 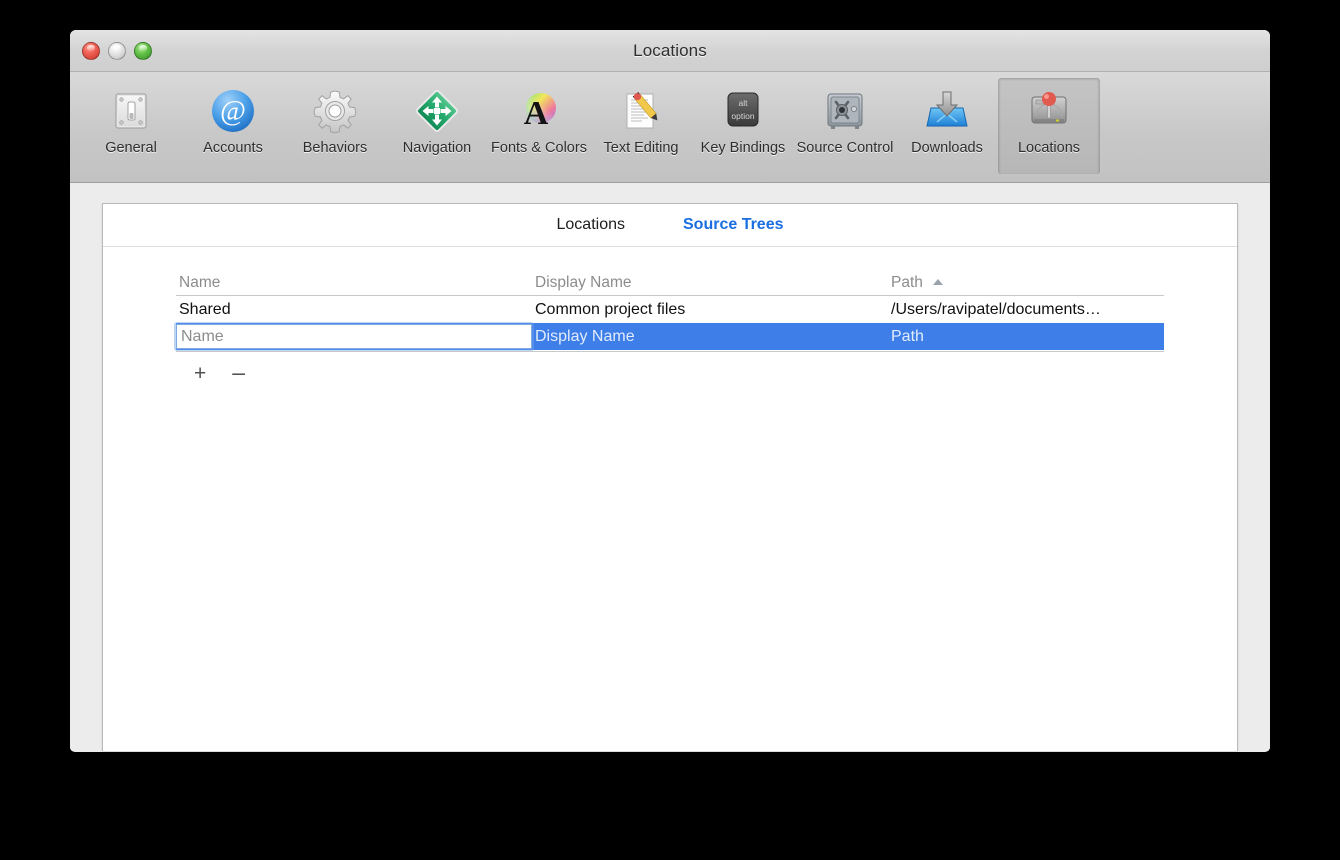 I want to click on light-switch-icon, so click(x=131, y=111).